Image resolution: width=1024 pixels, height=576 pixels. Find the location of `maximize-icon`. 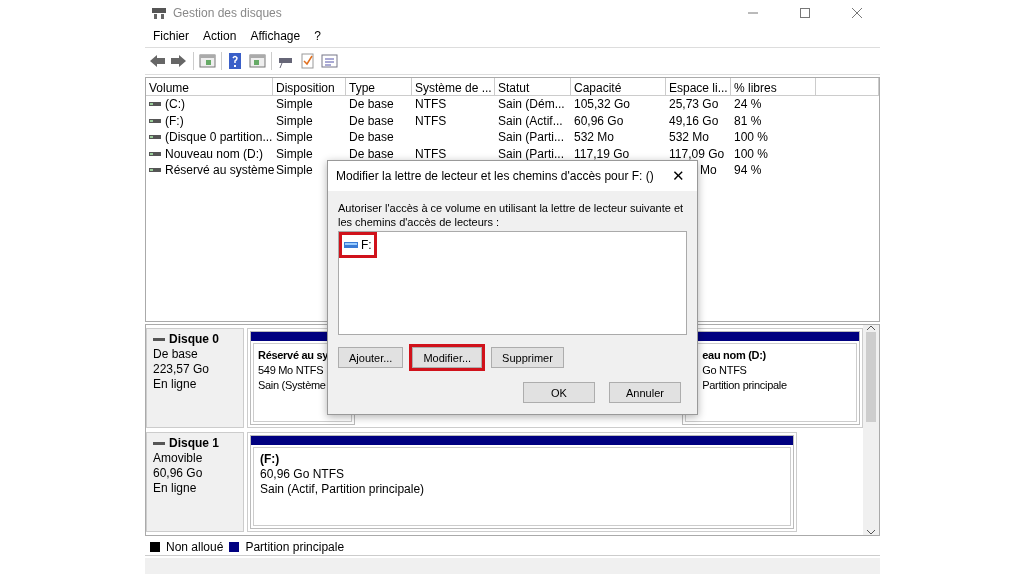

maximize-icon is located at coordinates (805, 12).